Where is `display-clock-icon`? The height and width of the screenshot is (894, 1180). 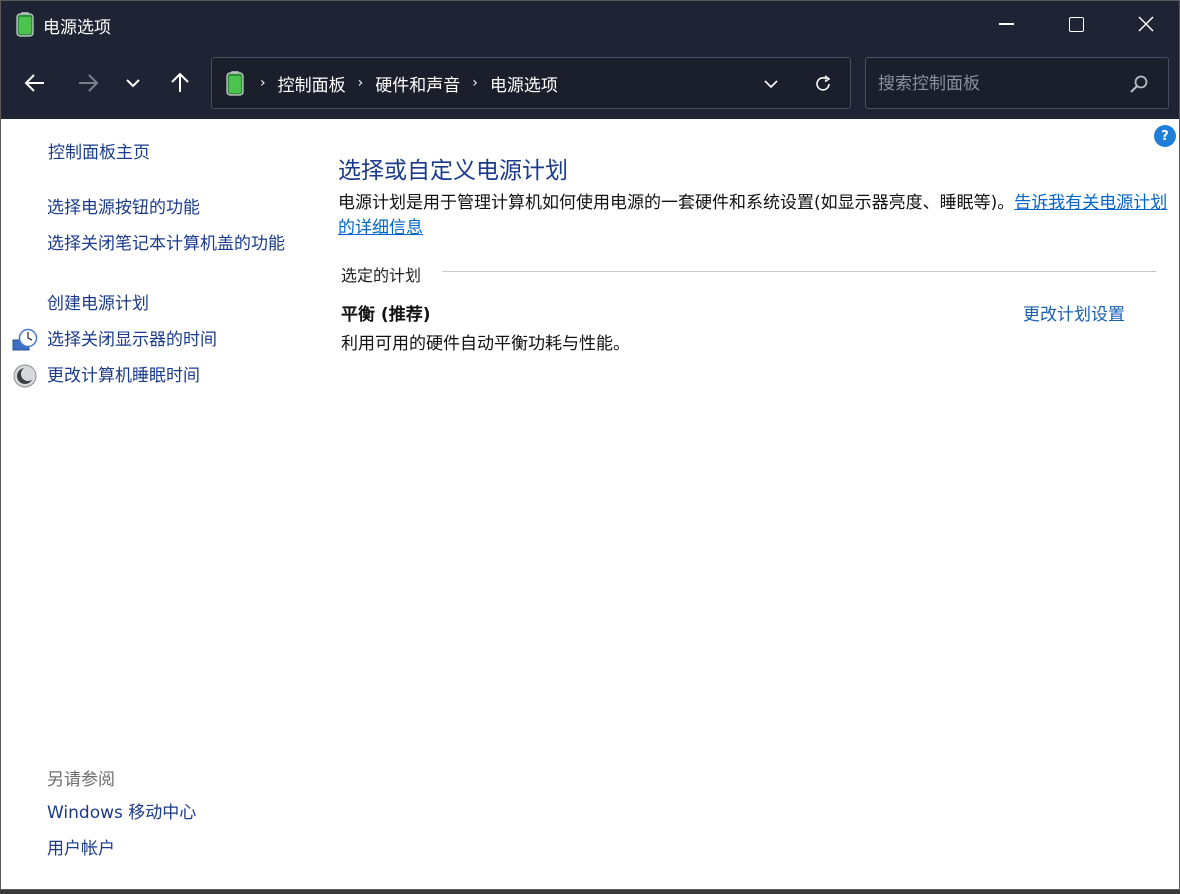 display-clock-icon is located at coordinates (25, 339).